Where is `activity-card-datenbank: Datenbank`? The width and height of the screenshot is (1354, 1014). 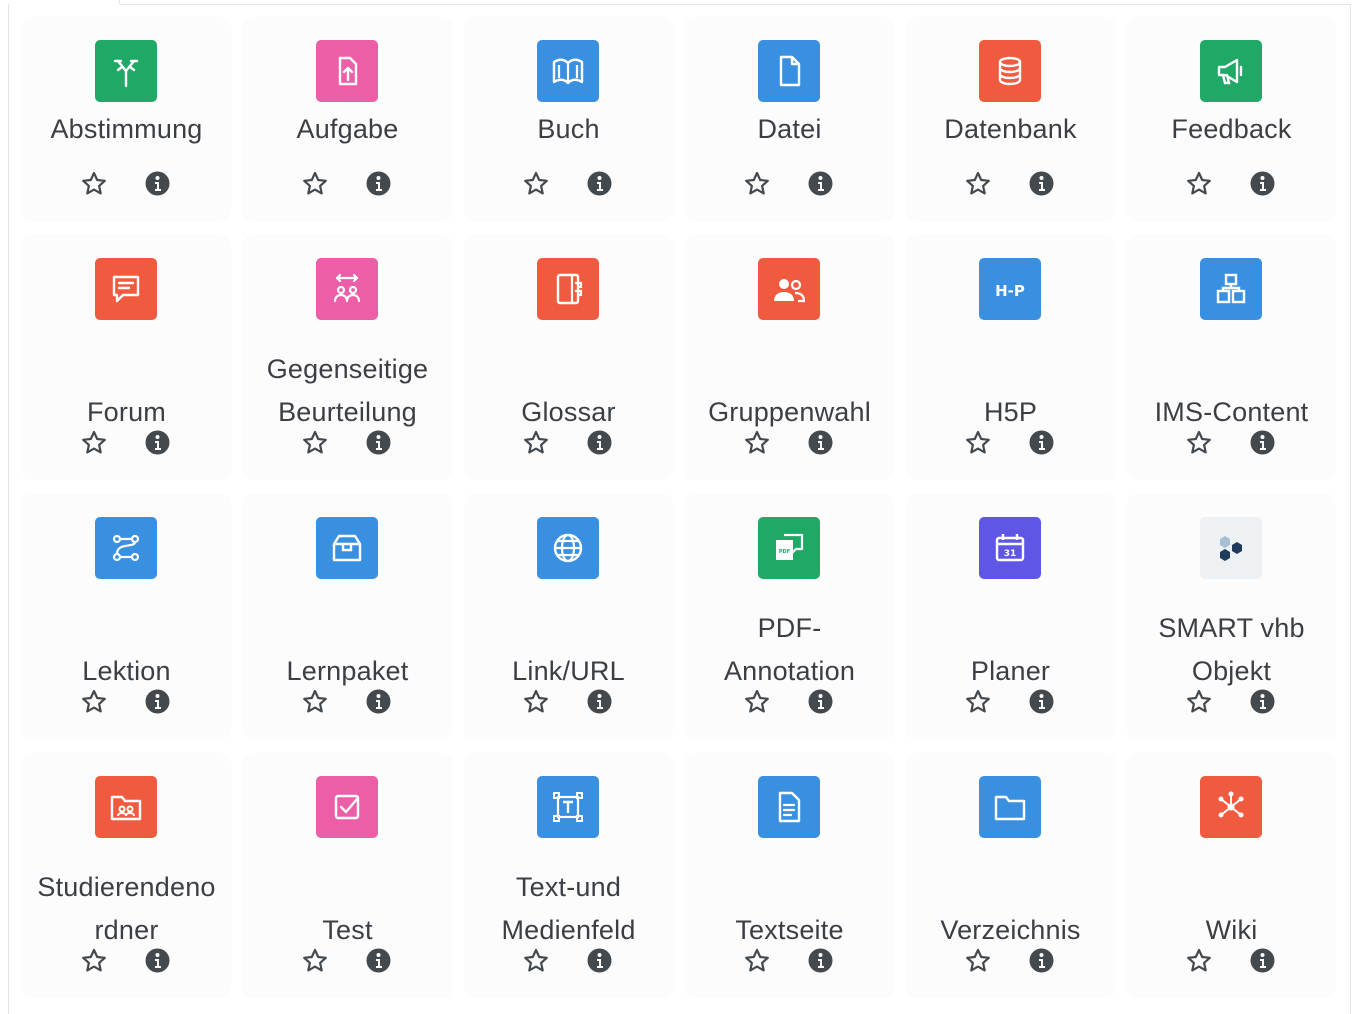
activity-card-datenbank: Datenbank is located at coordinates (1010, 119).